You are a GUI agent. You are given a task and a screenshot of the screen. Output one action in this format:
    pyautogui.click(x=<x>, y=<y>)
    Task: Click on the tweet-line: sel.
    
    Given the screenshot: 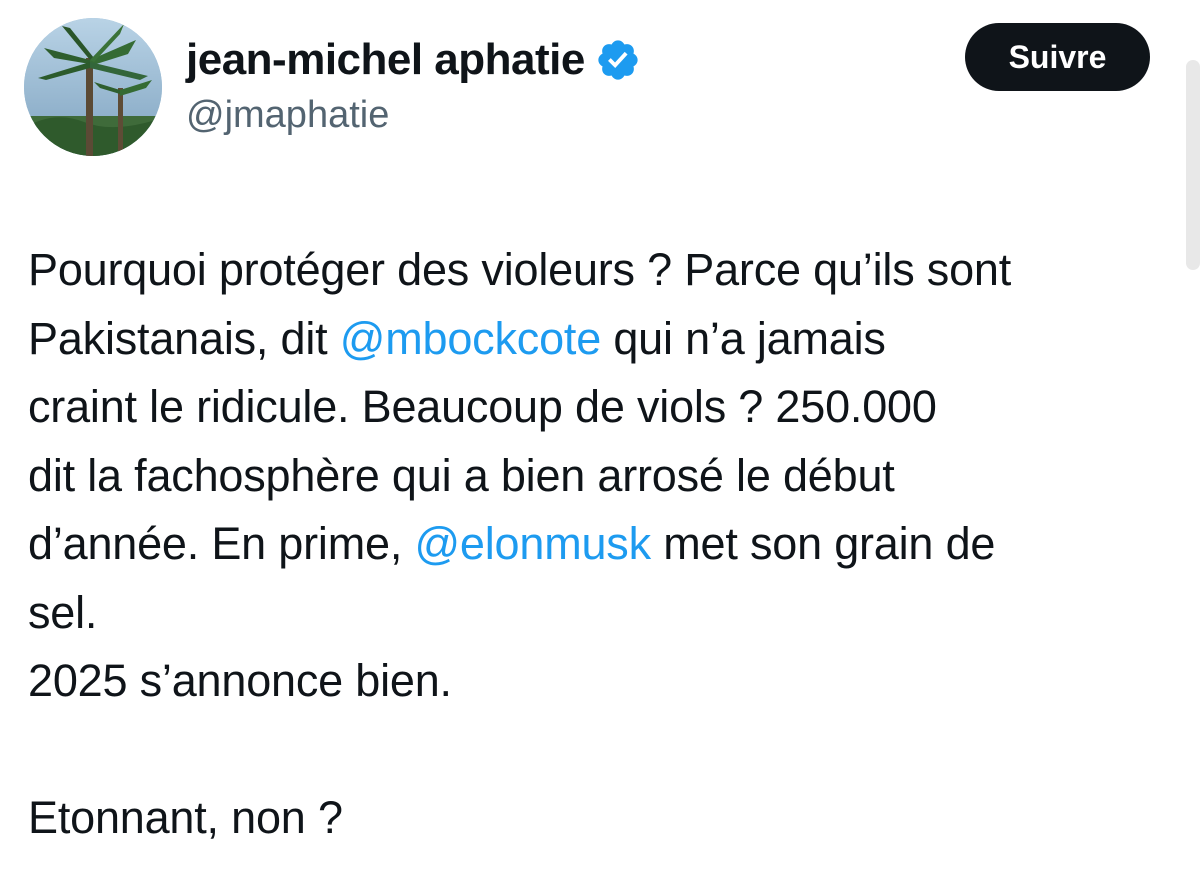 What is the action you would take?
    pyautogui.click(x=603, y=613)
    